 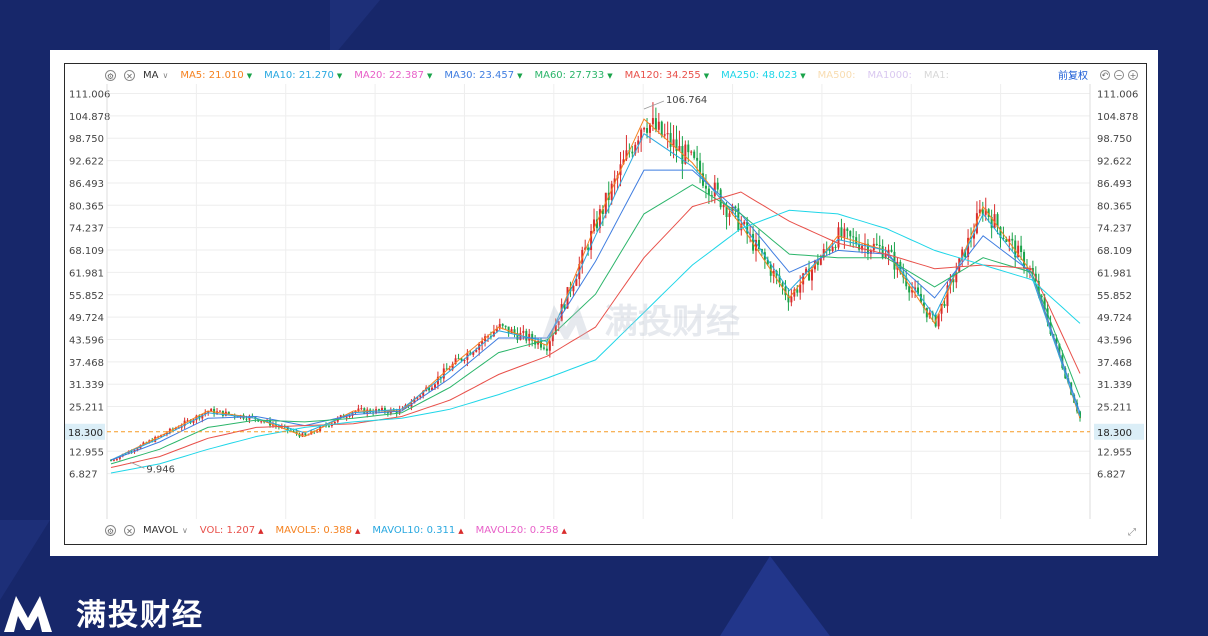 I want to click on y-tick-label-left: 37.468, so click(x=86, y=363).